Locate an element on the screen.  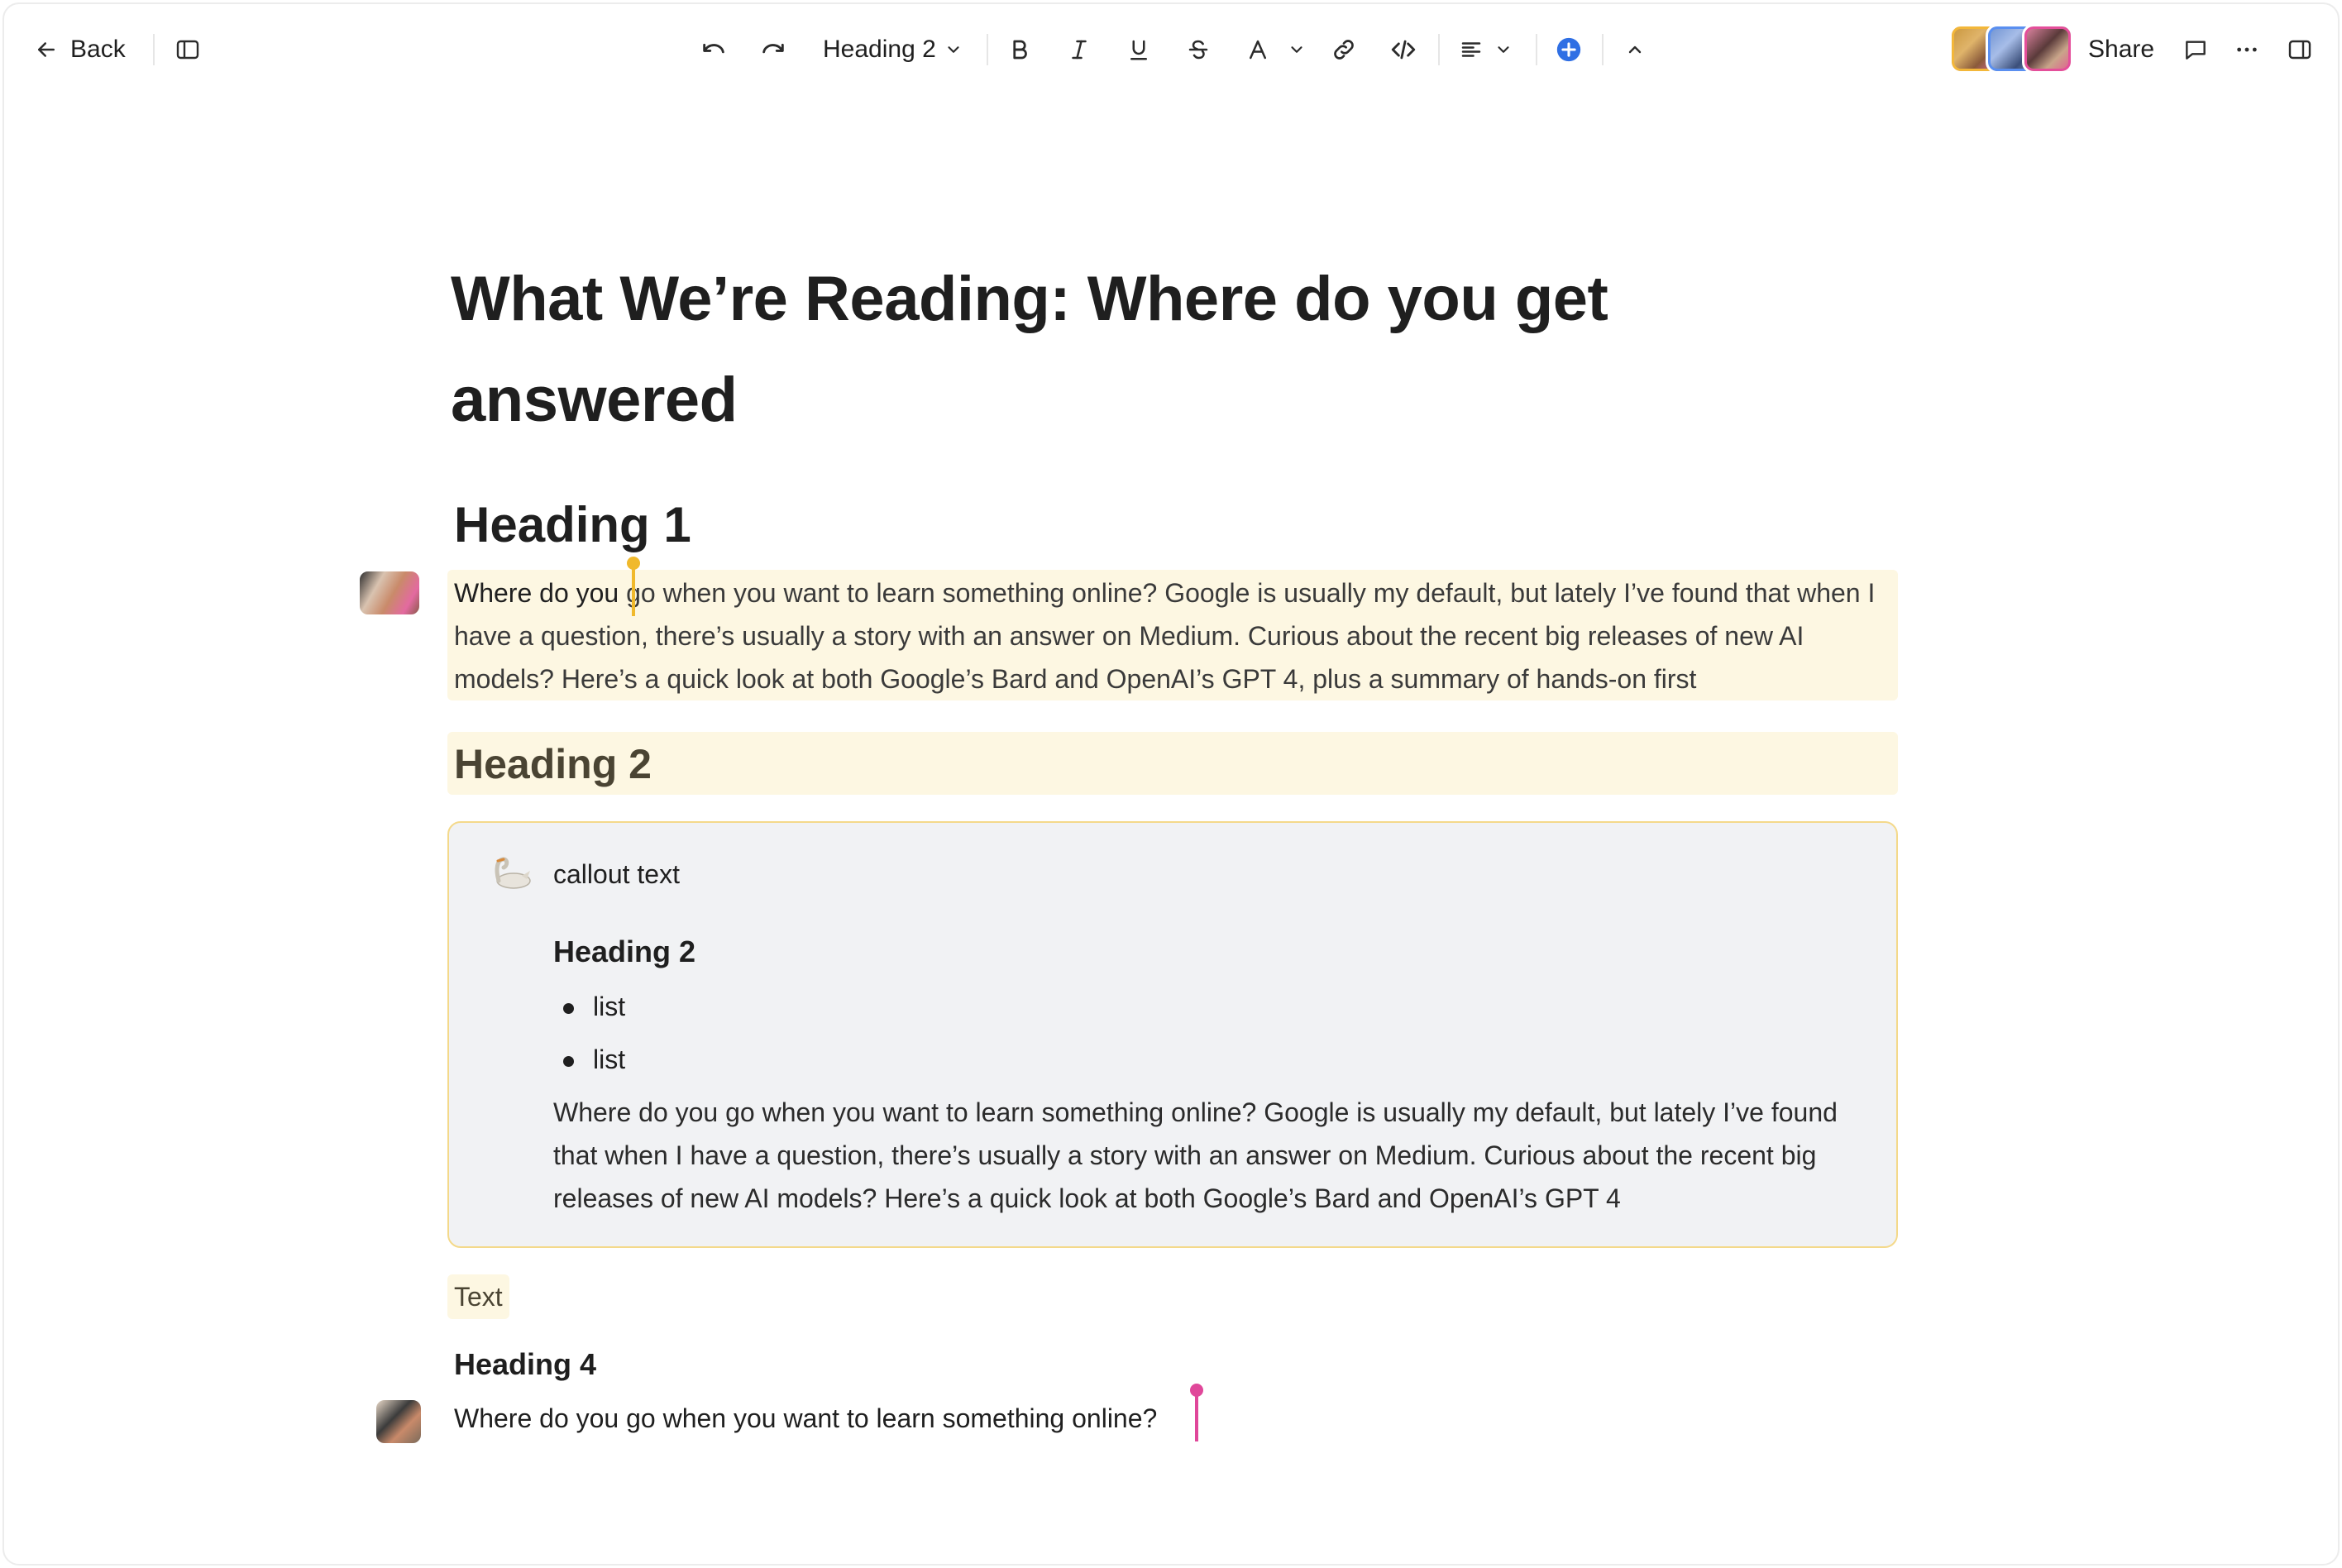
swan-icon is located at coordinates (509, 871).